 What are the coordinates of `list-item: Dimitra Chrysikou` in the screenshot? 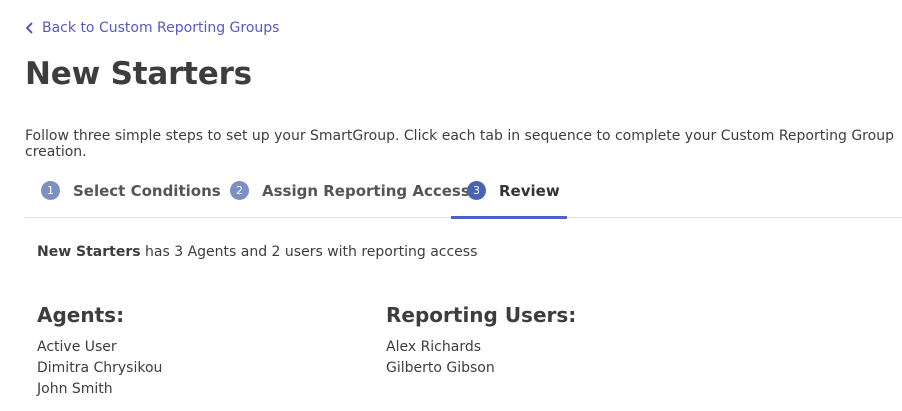 It's located at (100, 368).